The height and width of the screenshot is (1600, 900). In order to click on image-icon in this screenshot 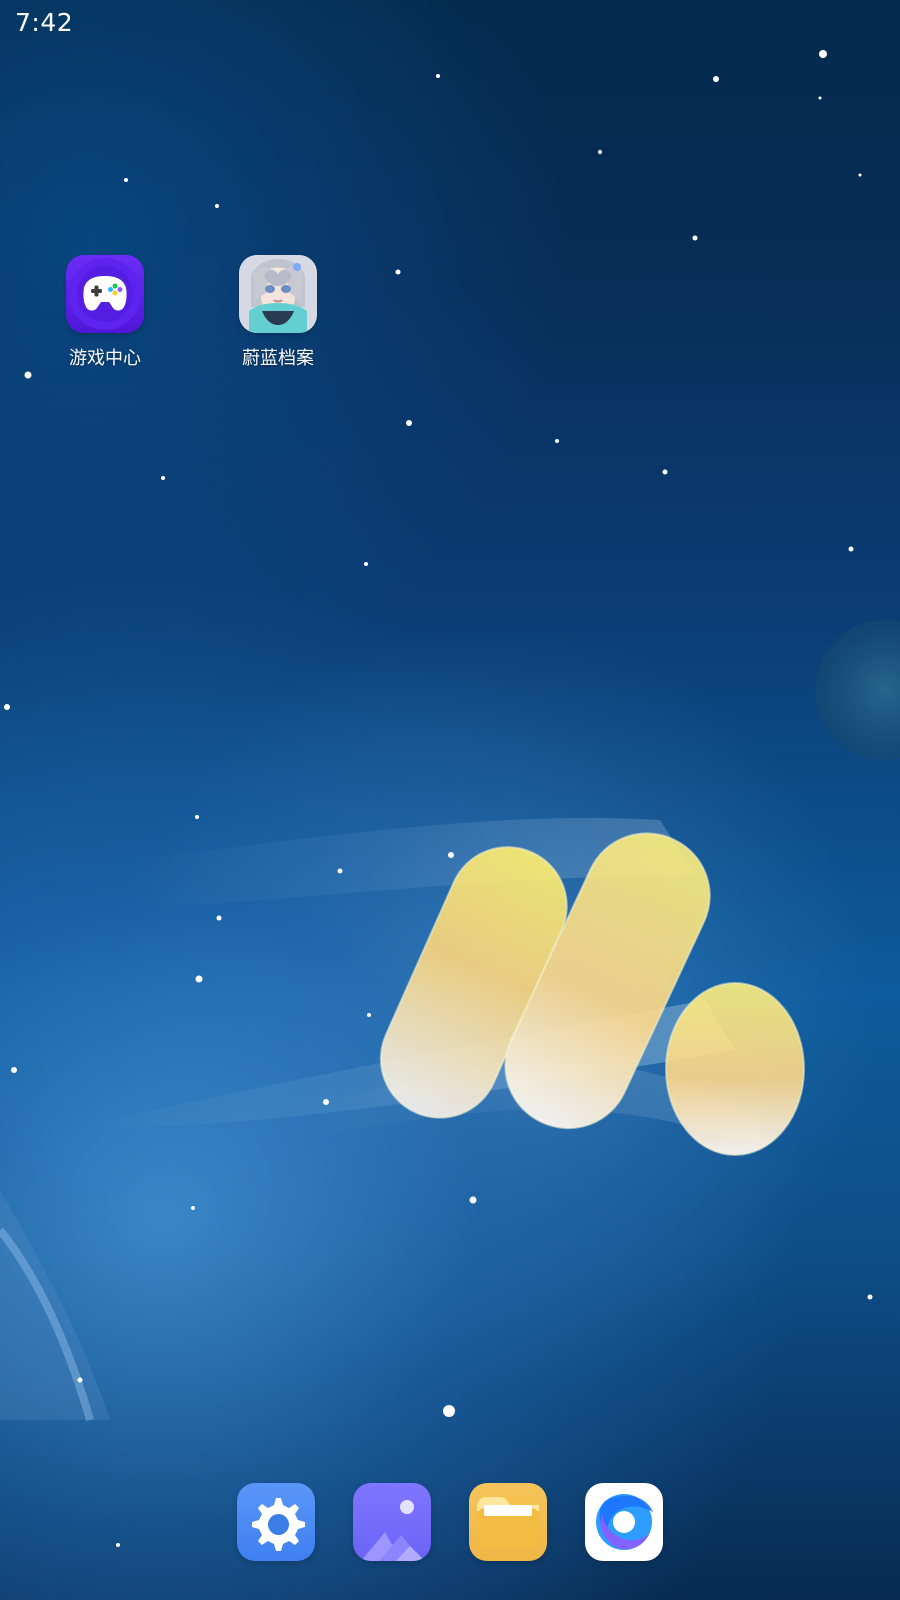, I will do `click(393, 1530)`.